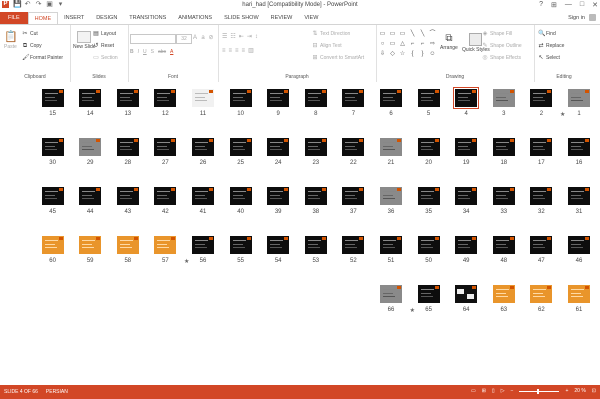 The image size is (600, 399). What do you see at coordinates (211, 38) in the screenshot?
I see `clear-format-icon: ⊘` at bounding box center [211, 38].